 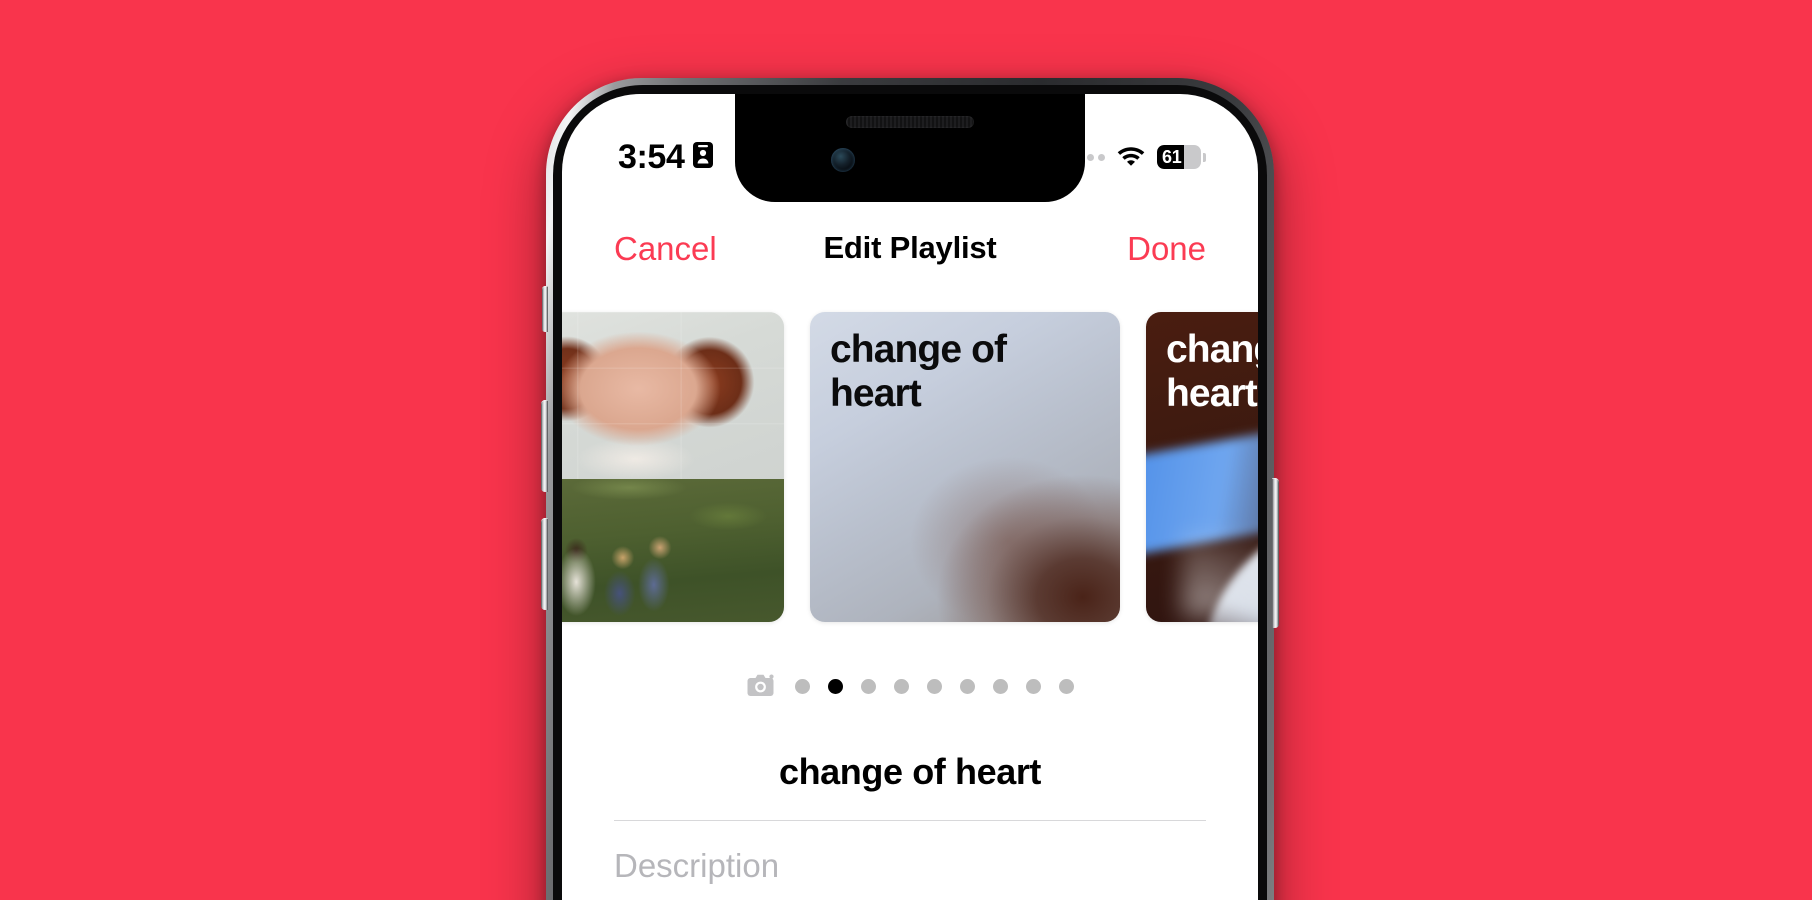 I want to click on artwork-title-text: change of heart, so click(x=963, y=371).